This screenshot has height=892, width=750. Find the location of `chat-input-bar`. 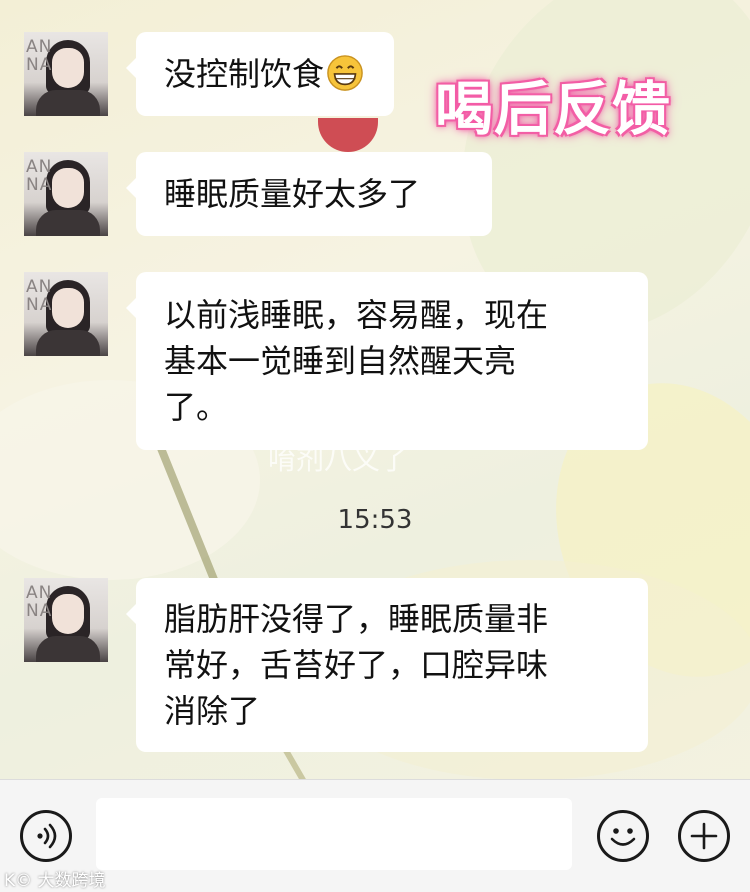

chat-input-bar is located at coordinates (375, 835).